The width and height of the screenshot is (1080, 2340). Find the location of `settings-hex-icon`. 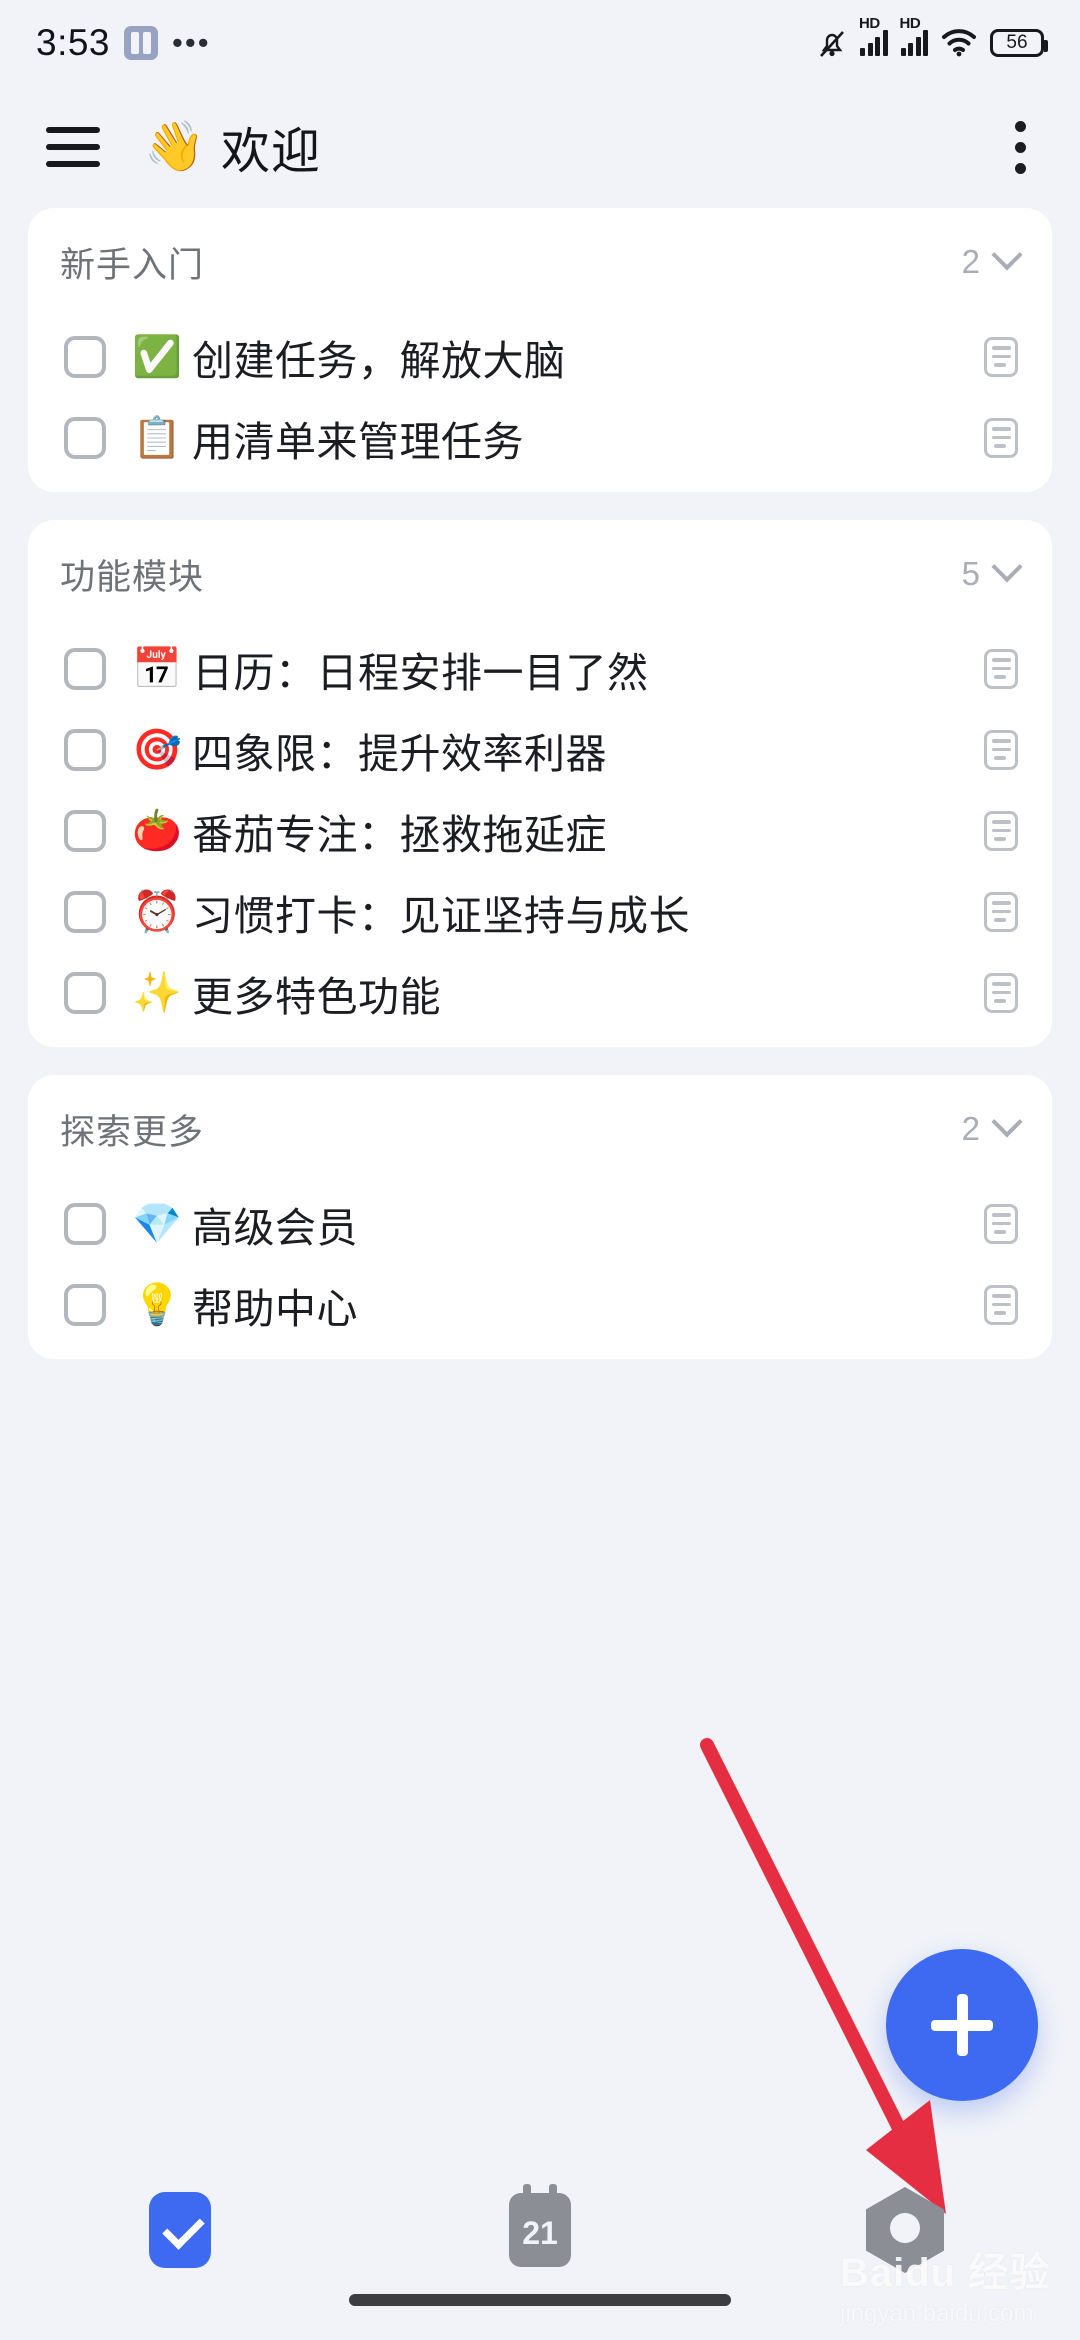

settings-hex-icon is located at coordinates (905, 2230).